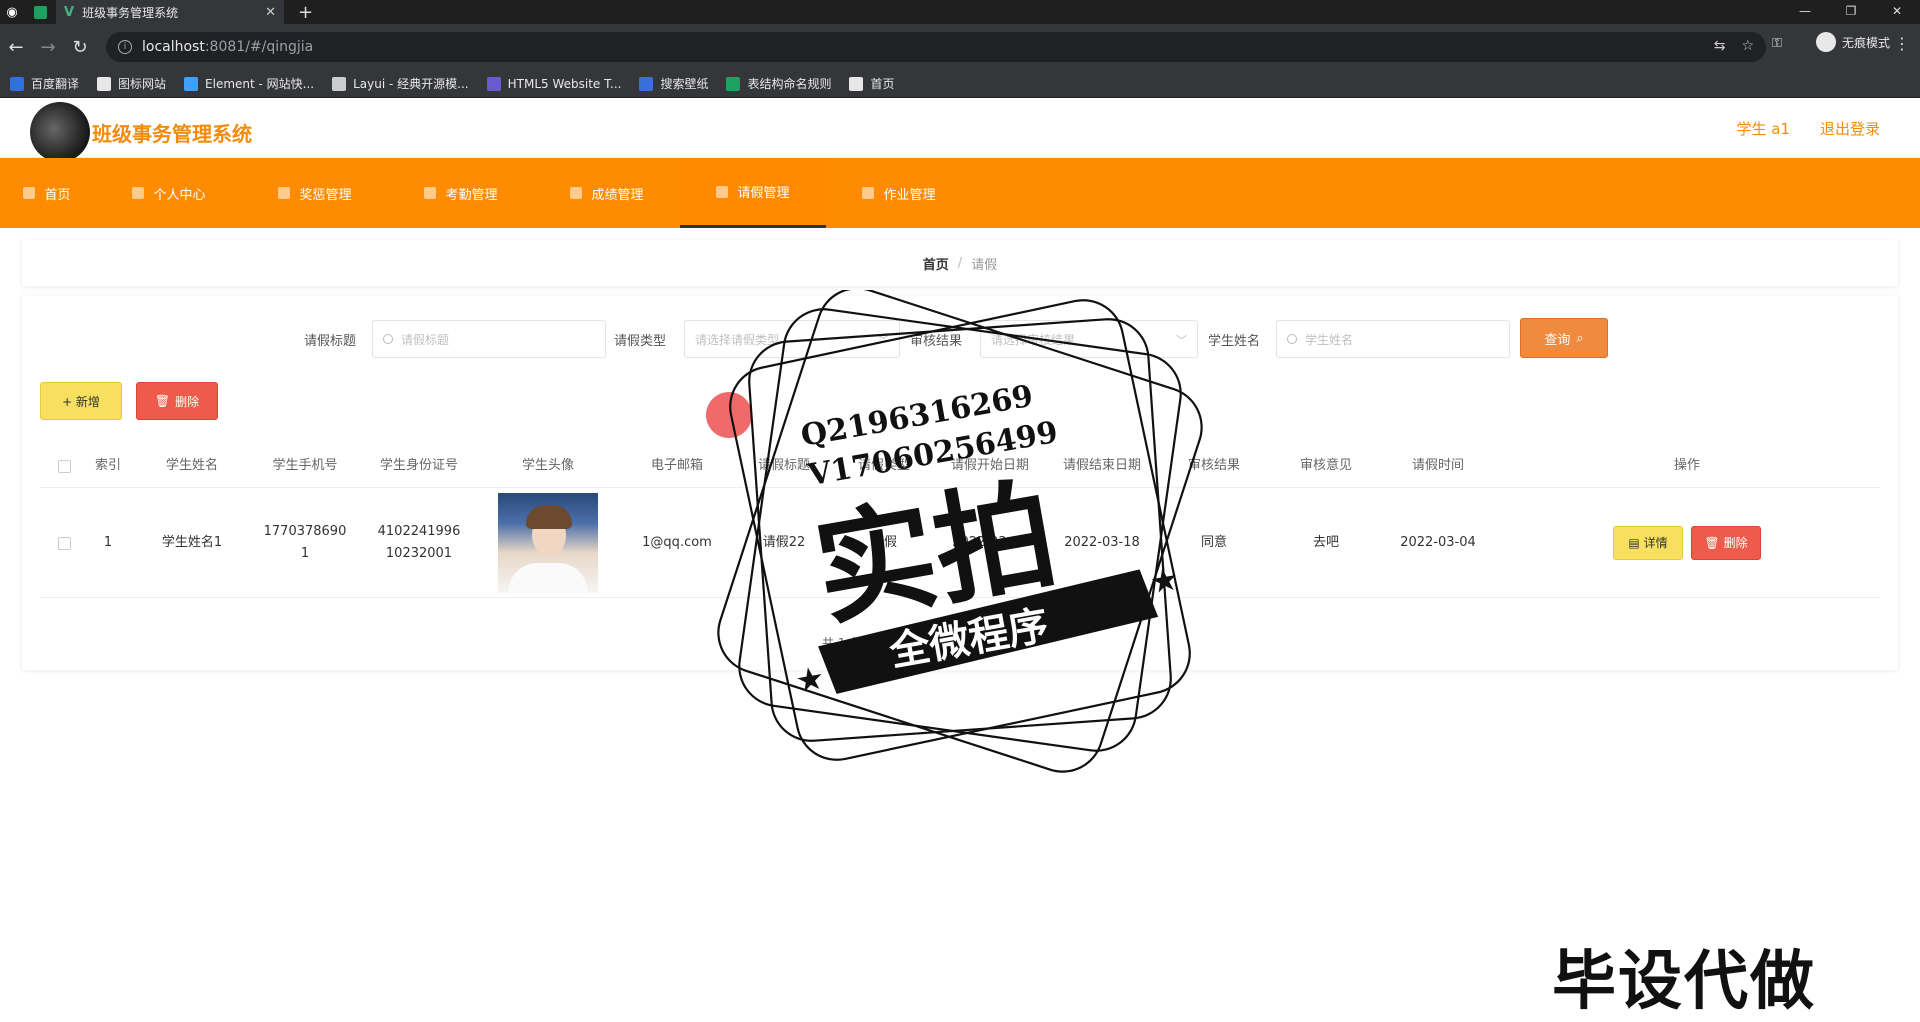 The width and height of the screenshot is (1920, 1022). What do you see at coordinates (1851, 12) in the screenshot?
I see `restore-icon: ❐` at bounding box center [1851, 12].